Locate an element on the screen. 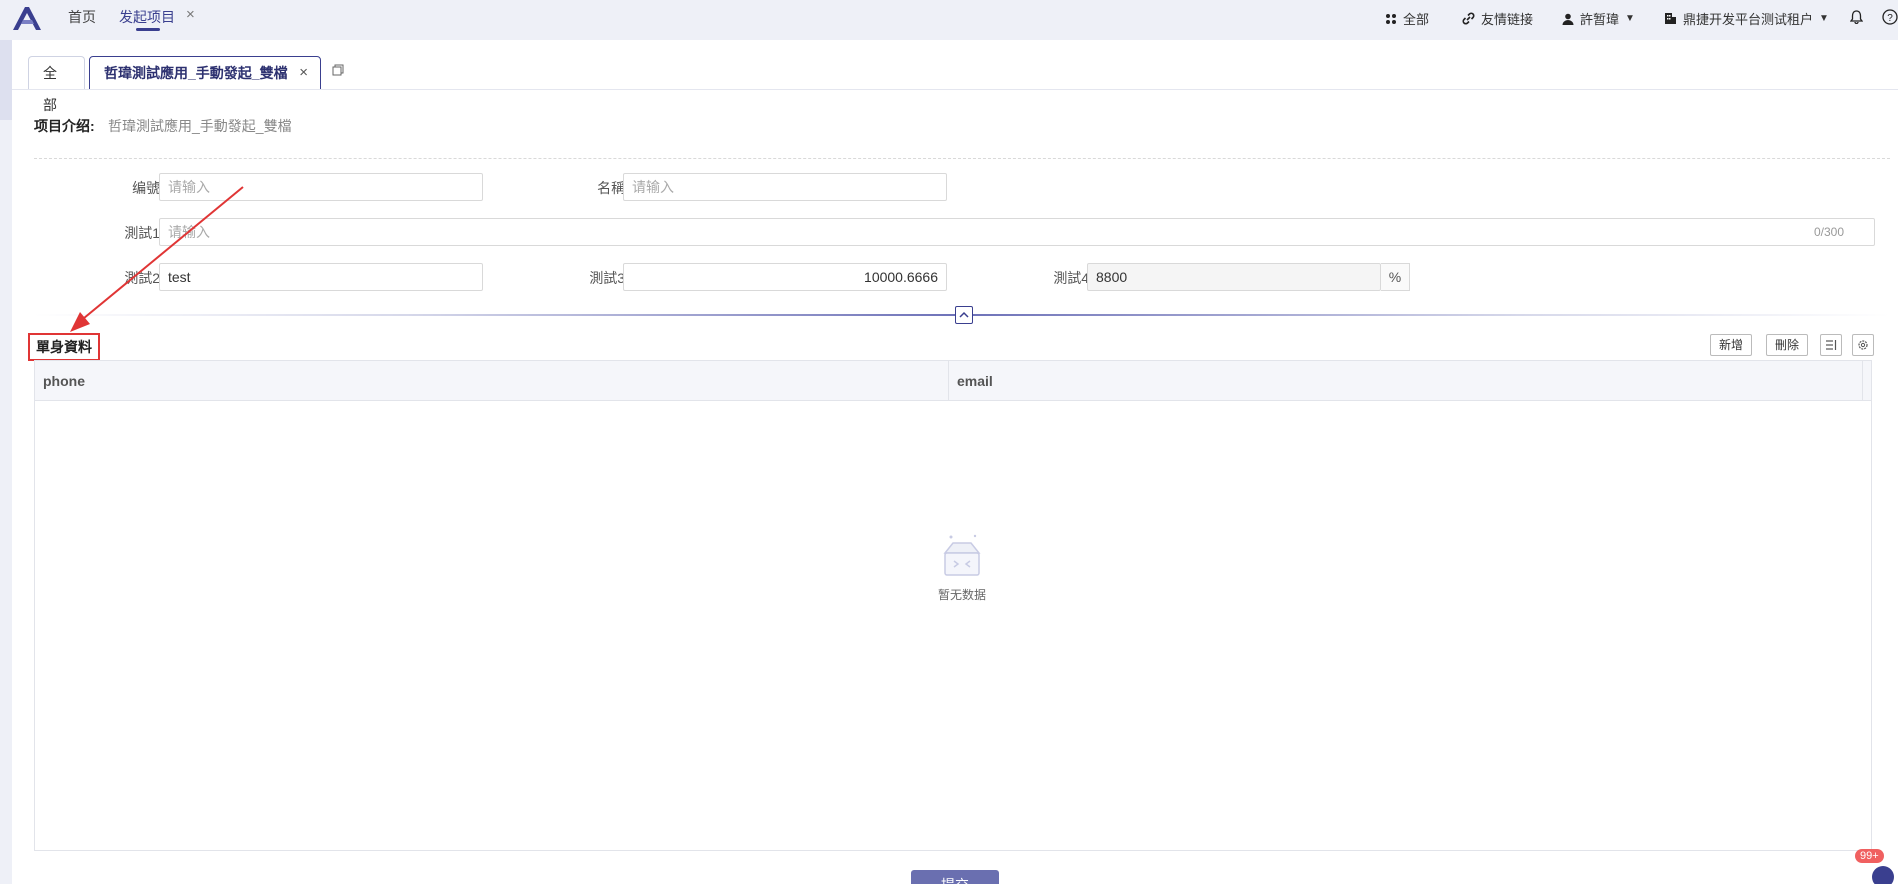 The width and height of the screenshot is (1898, 884). test1-label: 測試1: is located at coordinates (144, 233).